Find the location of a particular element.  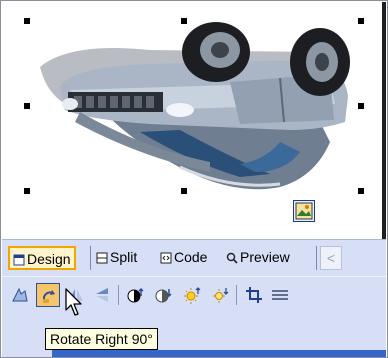

image-tools-toolbar is located at coordinates (194, 295).